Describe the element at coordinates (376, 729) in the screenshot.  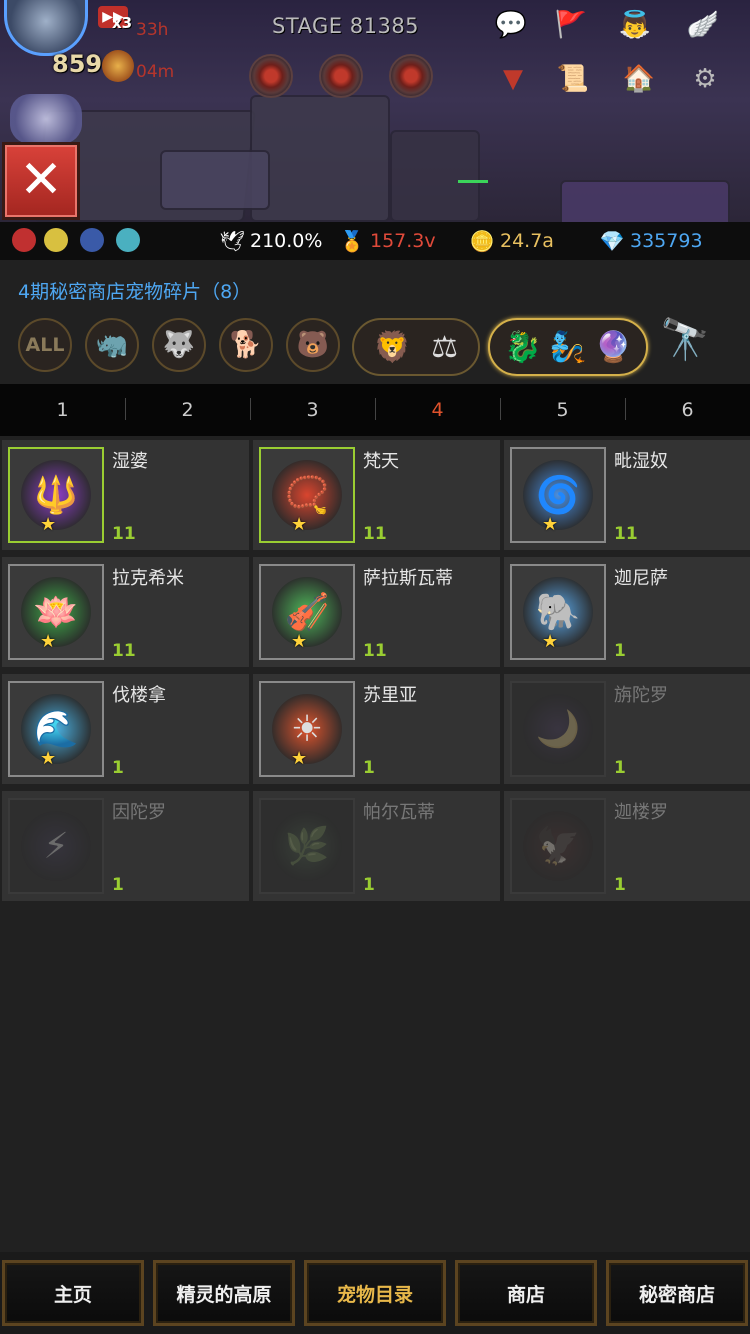
I see `pet-card: ☀ ★ 苏里亚 1` at that location.